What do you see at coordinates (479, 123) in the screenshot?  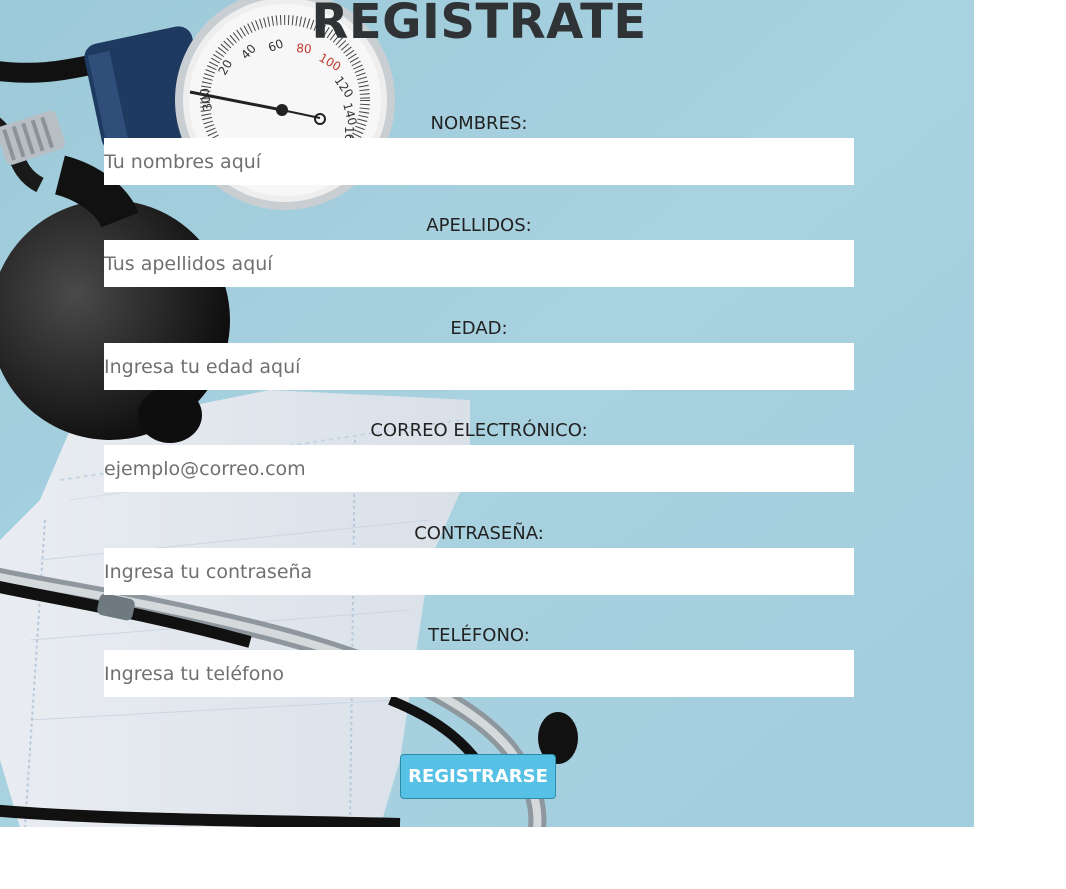 I see `label-nombres: NOMBRES:` at bounding box center [479, 123].